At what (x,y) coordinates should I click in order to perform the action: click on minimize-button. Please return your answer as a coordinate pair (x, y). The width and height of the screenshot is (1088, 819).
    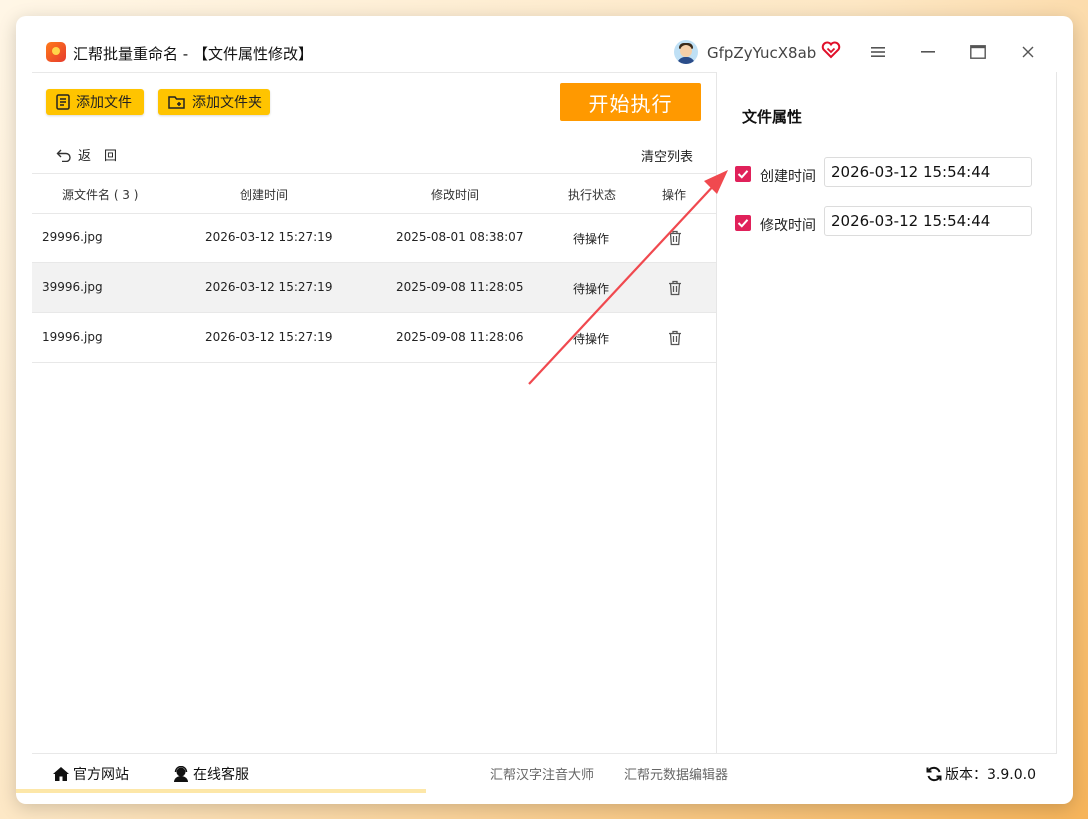
    Looking at the image, I should click on (928, 52).